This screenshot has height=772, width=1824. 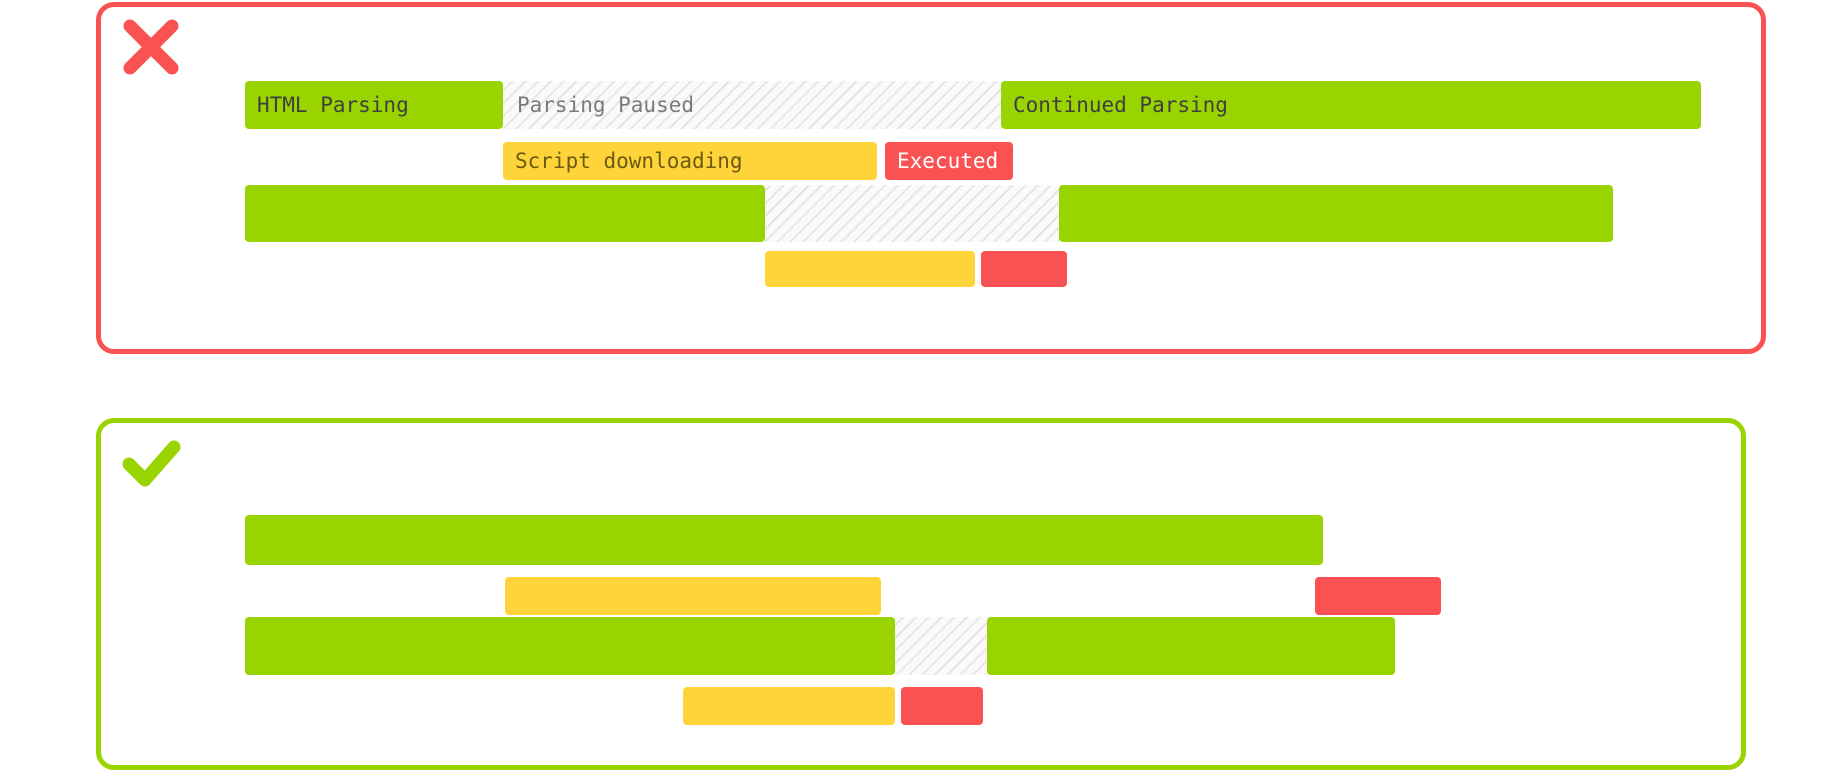 I want to click on script-row-segment-yellow: Script downloading, so click(x=690, y=161).